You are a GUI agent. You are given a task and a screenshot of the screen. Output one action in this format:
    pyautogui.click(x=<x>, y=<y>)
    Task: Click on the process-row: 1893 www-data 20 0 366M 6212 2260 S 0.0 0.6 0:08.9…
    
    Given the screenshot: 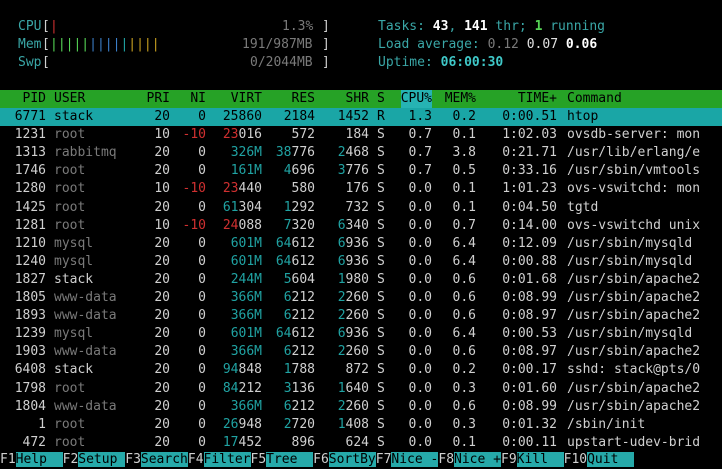 What is the action you would take?
    pyautogui.click(x=361, y=316)
    